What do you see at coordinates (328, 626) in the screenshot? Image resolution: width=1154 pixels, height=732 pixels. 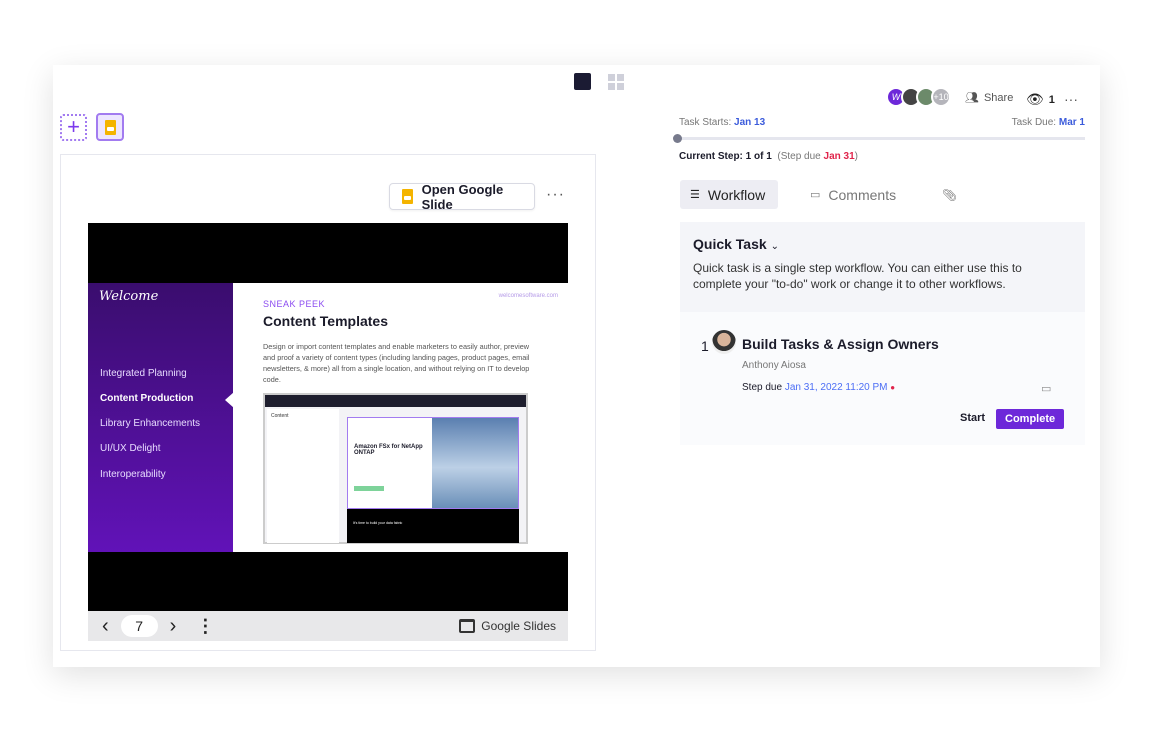 I see `slides-toolbar: ‹ 7 › ⋮ Google Slides` at bounding box center [328, 626].